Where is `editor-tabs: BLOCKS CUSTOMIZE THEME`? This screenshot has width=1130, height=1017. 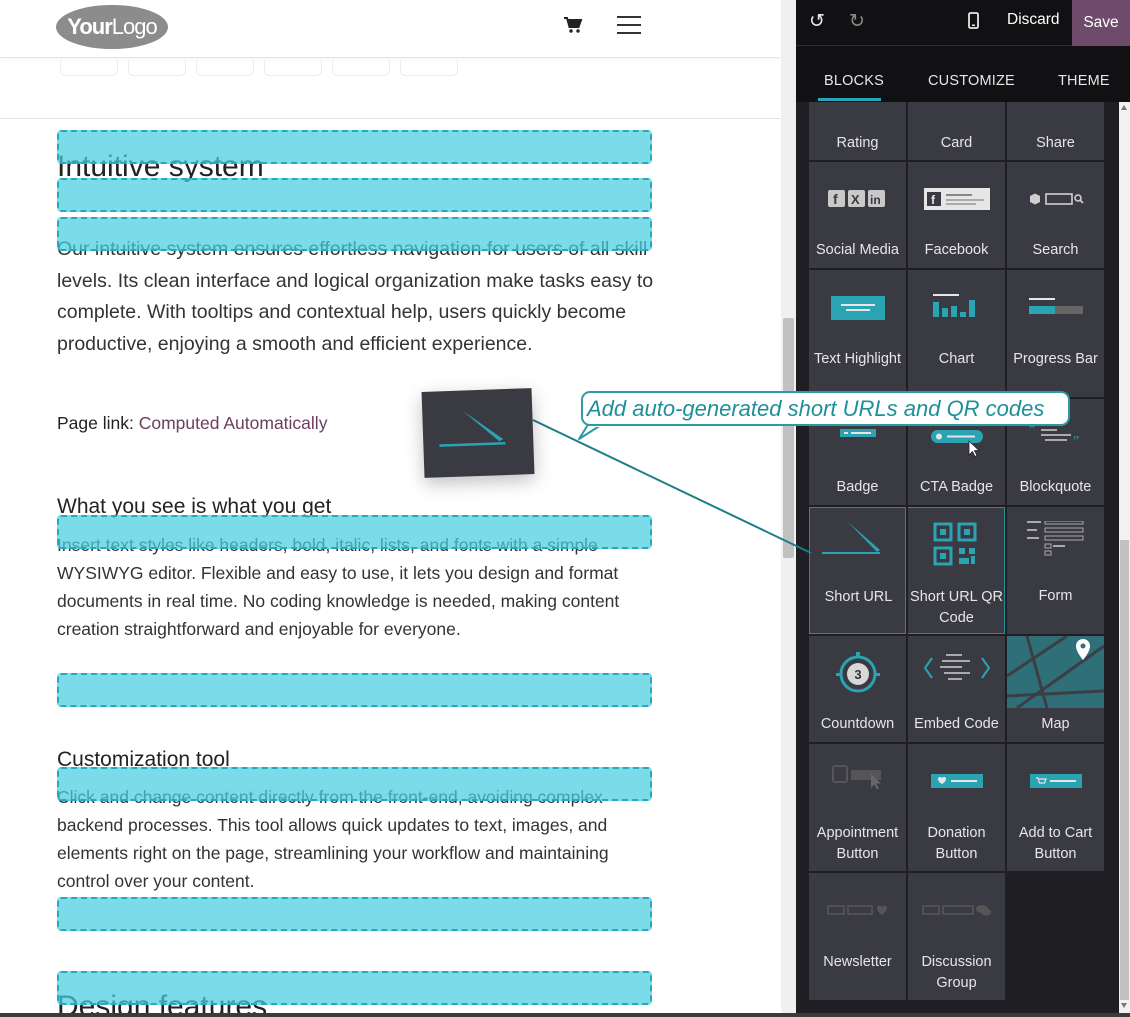 editor-tabs: BLOCKS CUSTOMIZE THEME is located at coordinates (963, 74).